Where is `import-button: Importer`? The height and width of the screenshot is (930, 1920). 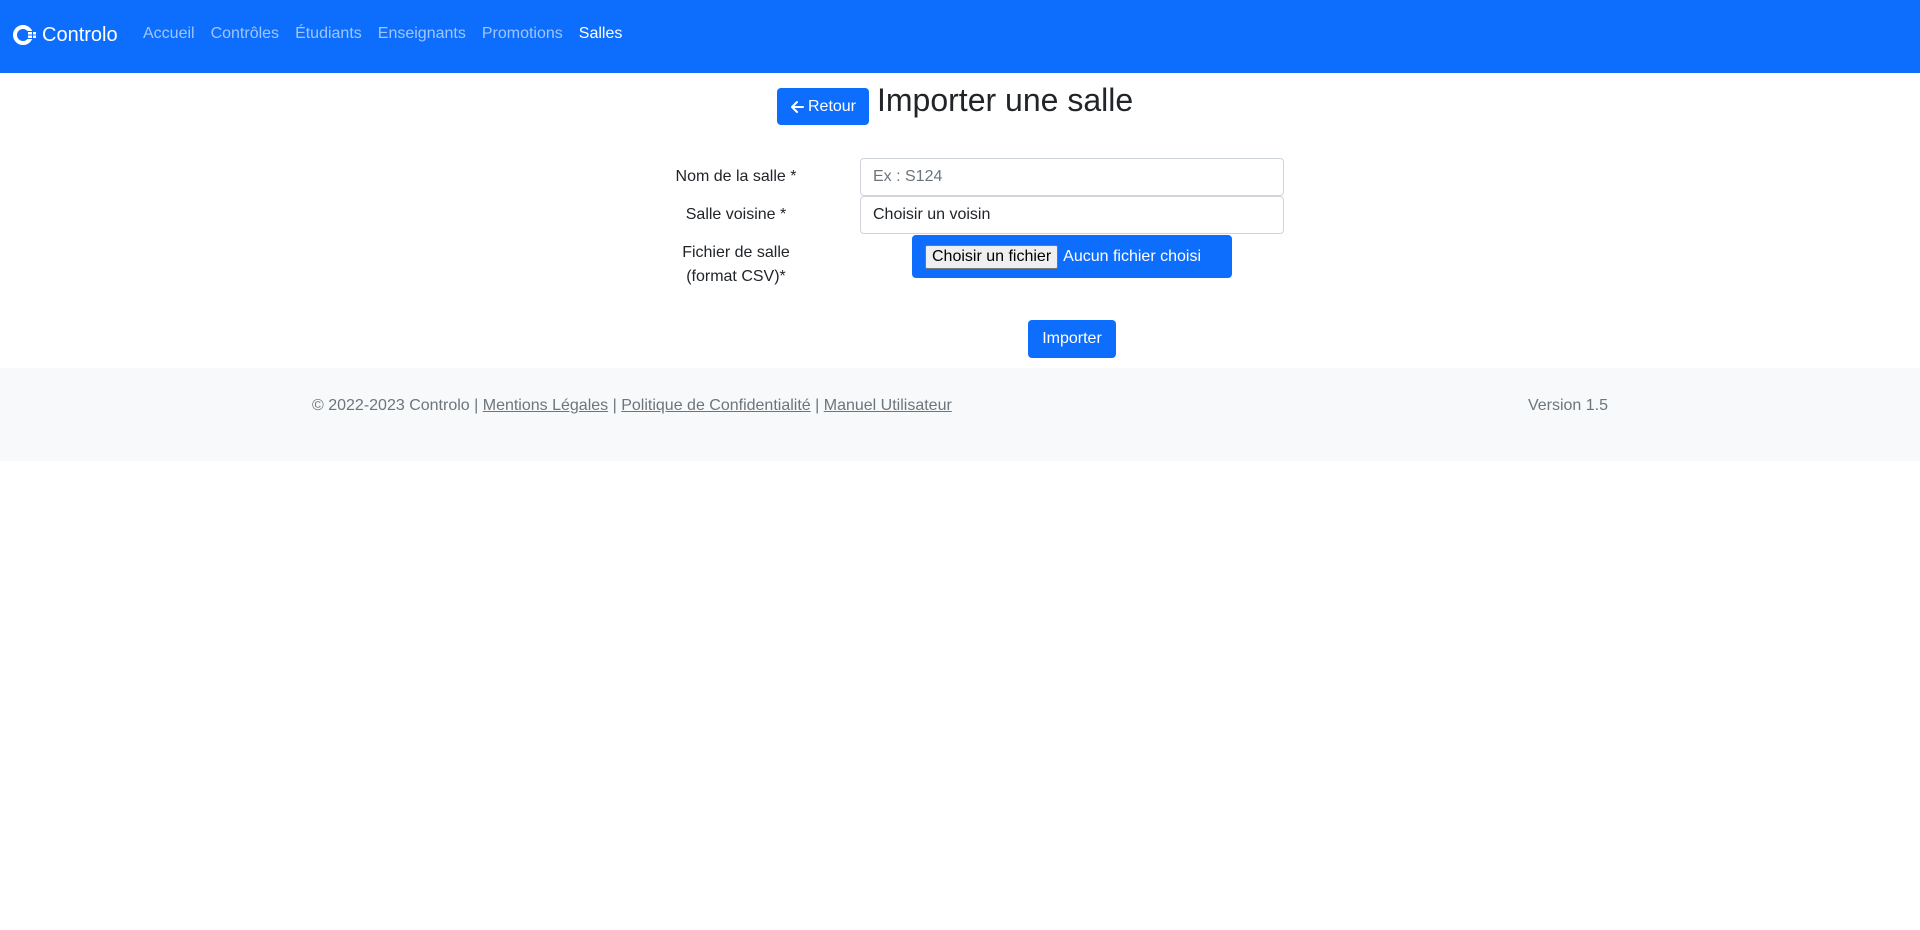 import-button: Importer is located at coordinates (1072, 339).